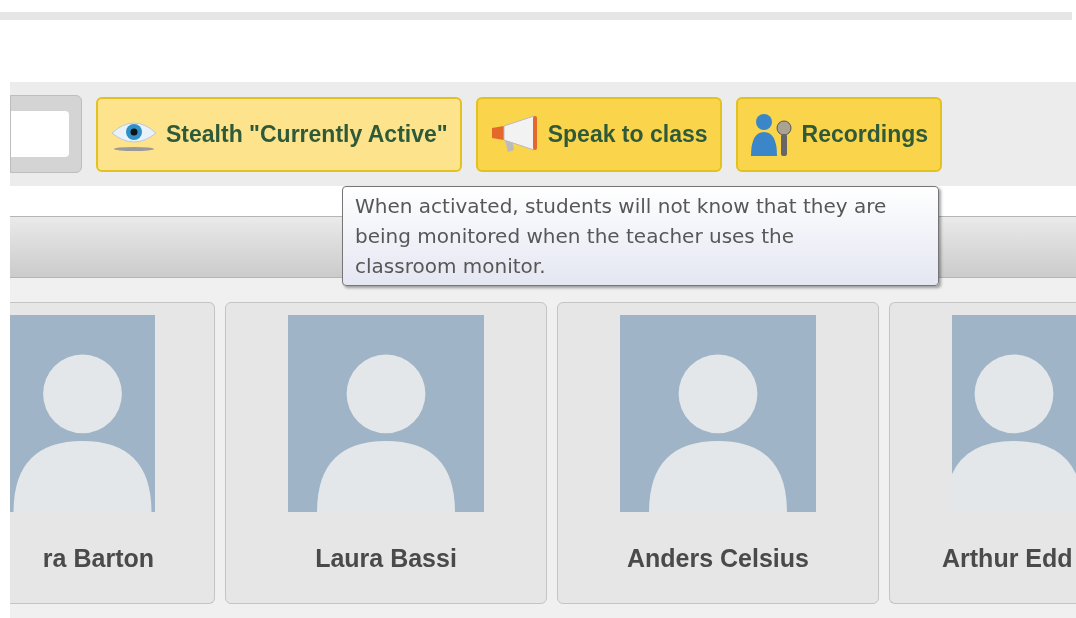  I want to click on student-card: Laura Bassi, so click(386, 453).